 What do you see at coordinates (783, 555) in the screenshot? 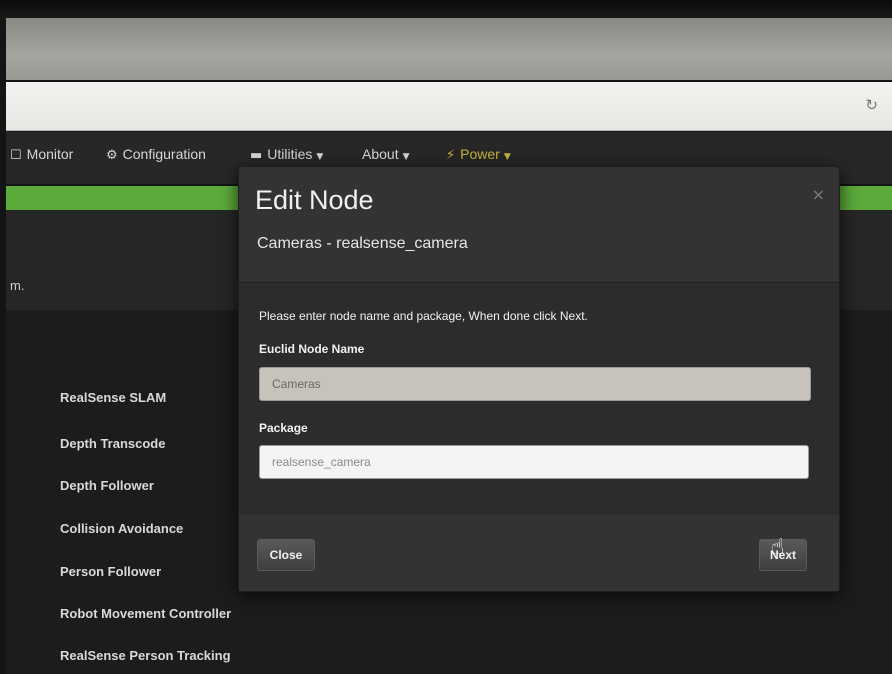
I see `next-button: Next` at bounding box center [783, 555].